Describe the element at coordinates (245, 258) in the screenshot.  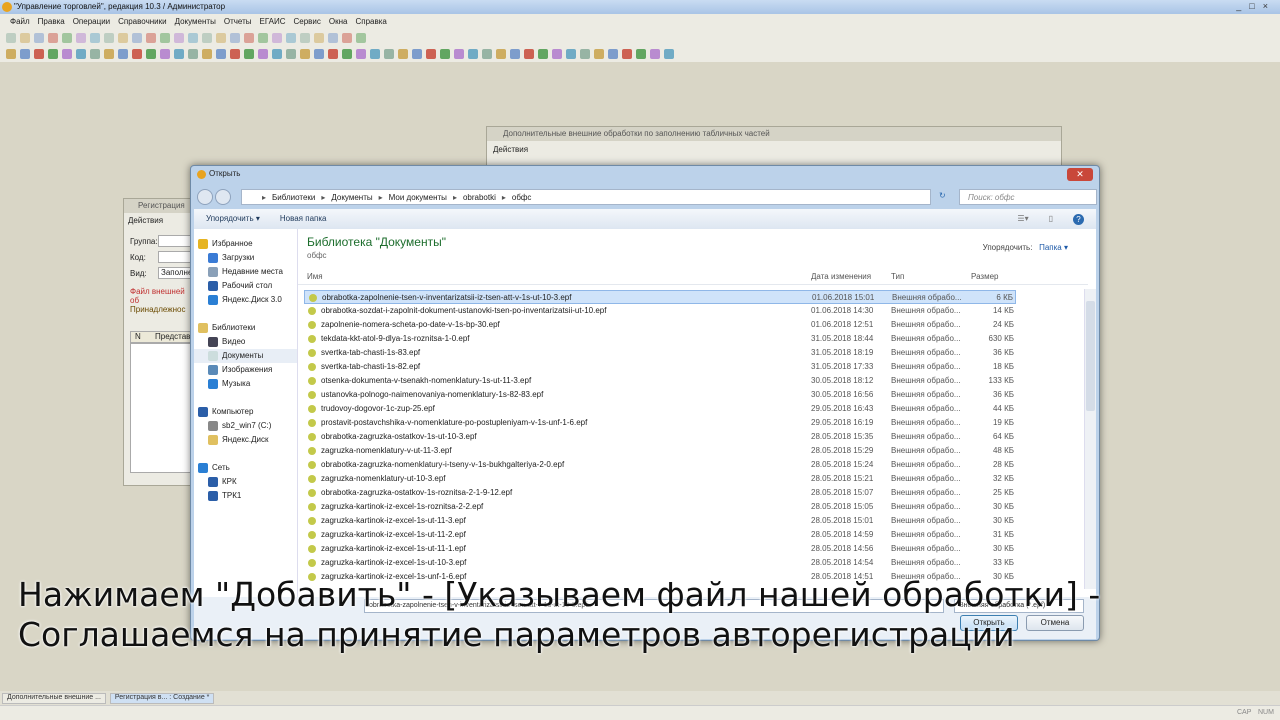
I see `nav-item: Загрузки` at that location.